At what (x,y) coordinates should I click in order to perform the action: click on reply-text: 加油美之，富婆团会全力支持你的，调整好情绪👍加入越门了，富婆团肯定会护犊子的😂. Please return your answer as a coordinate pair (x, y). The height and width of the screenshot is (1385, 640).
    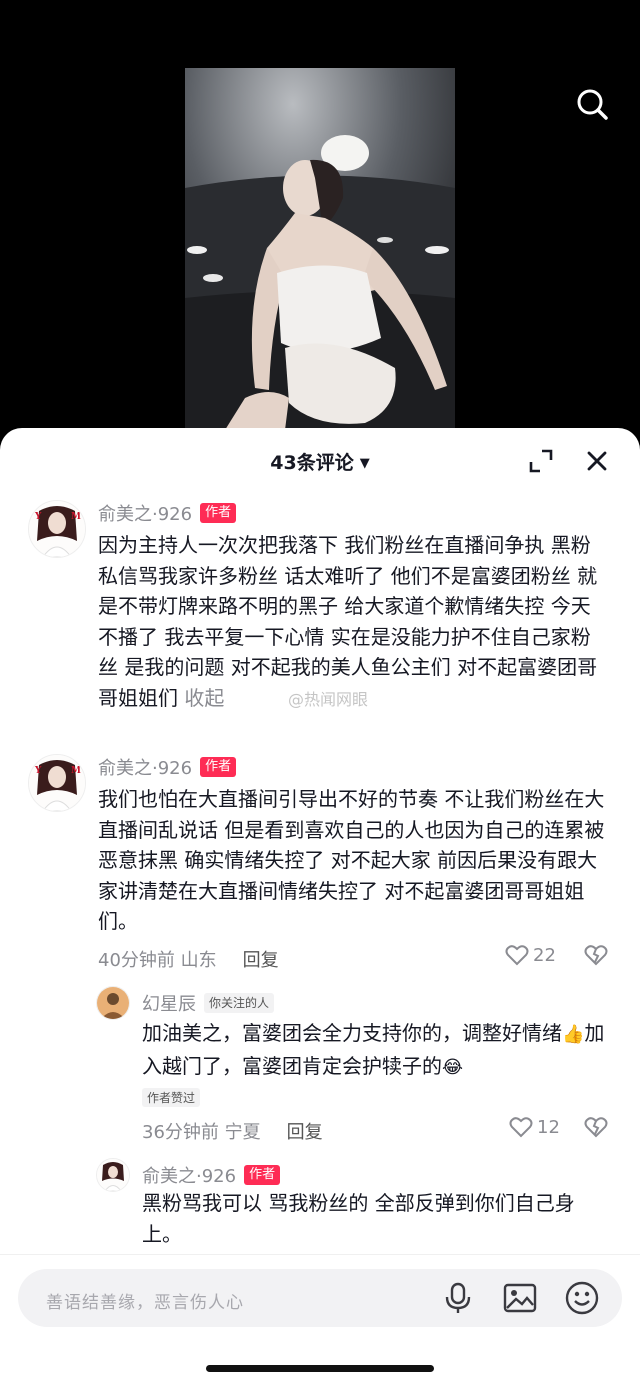
    Looking at the image, I should click on (377, 1050).